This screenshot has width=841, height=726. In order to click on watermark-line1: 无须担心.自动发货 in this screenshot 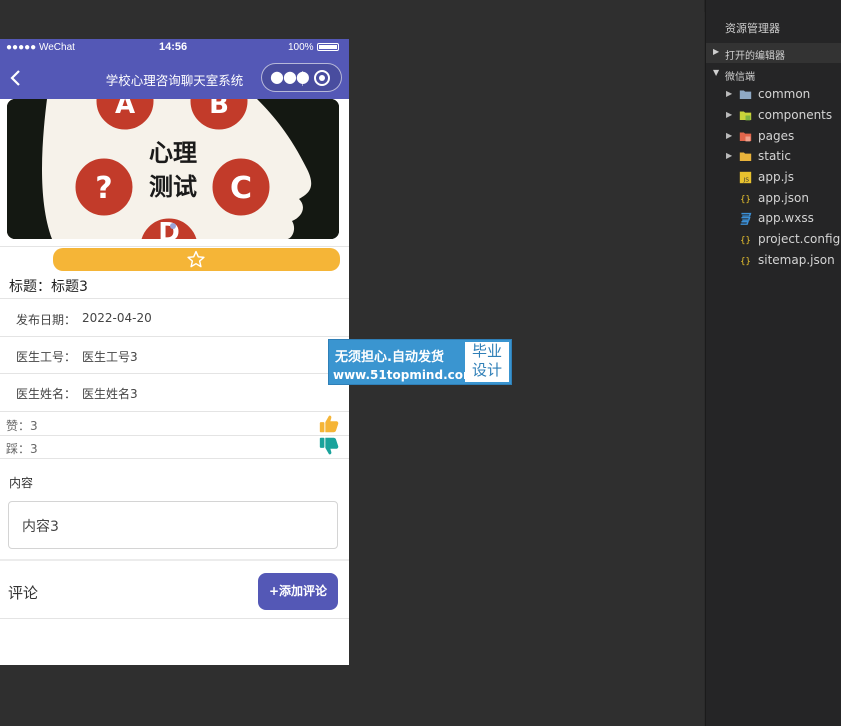, I will do `click(389, 357)`.